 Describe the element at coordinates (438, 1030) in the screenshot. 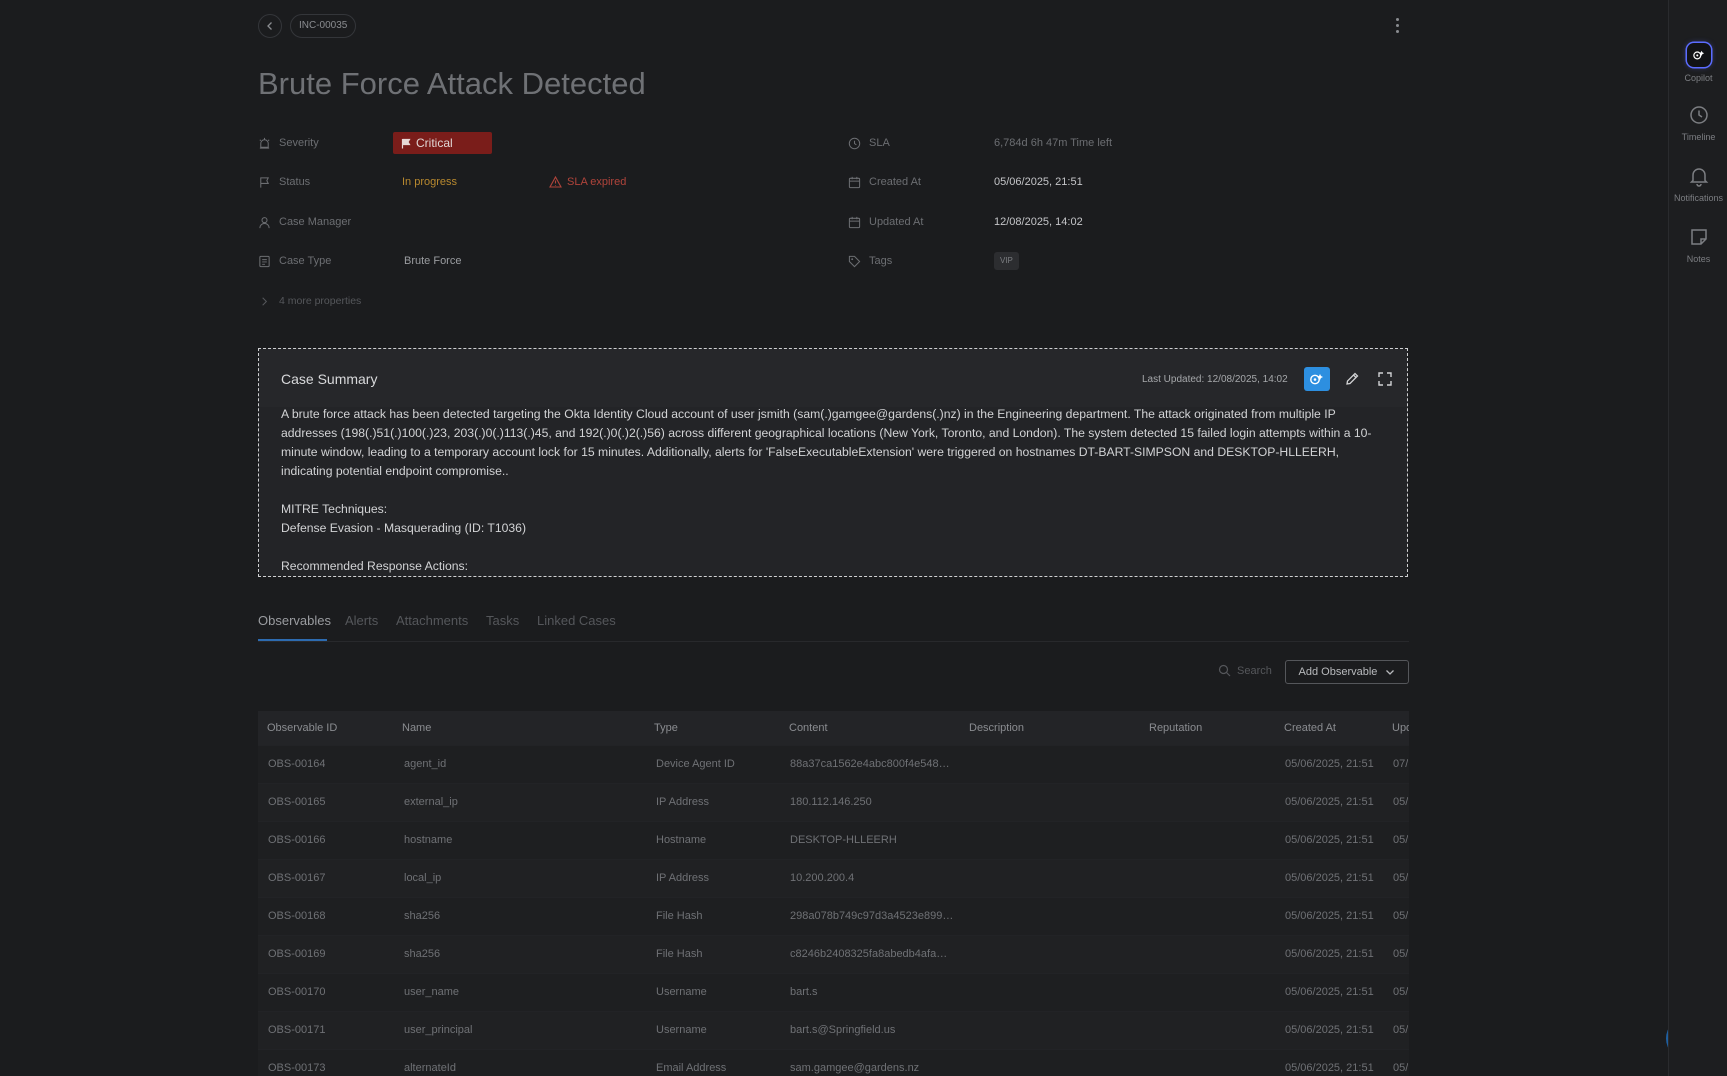

I see `cell-name: user_principal` at that location.